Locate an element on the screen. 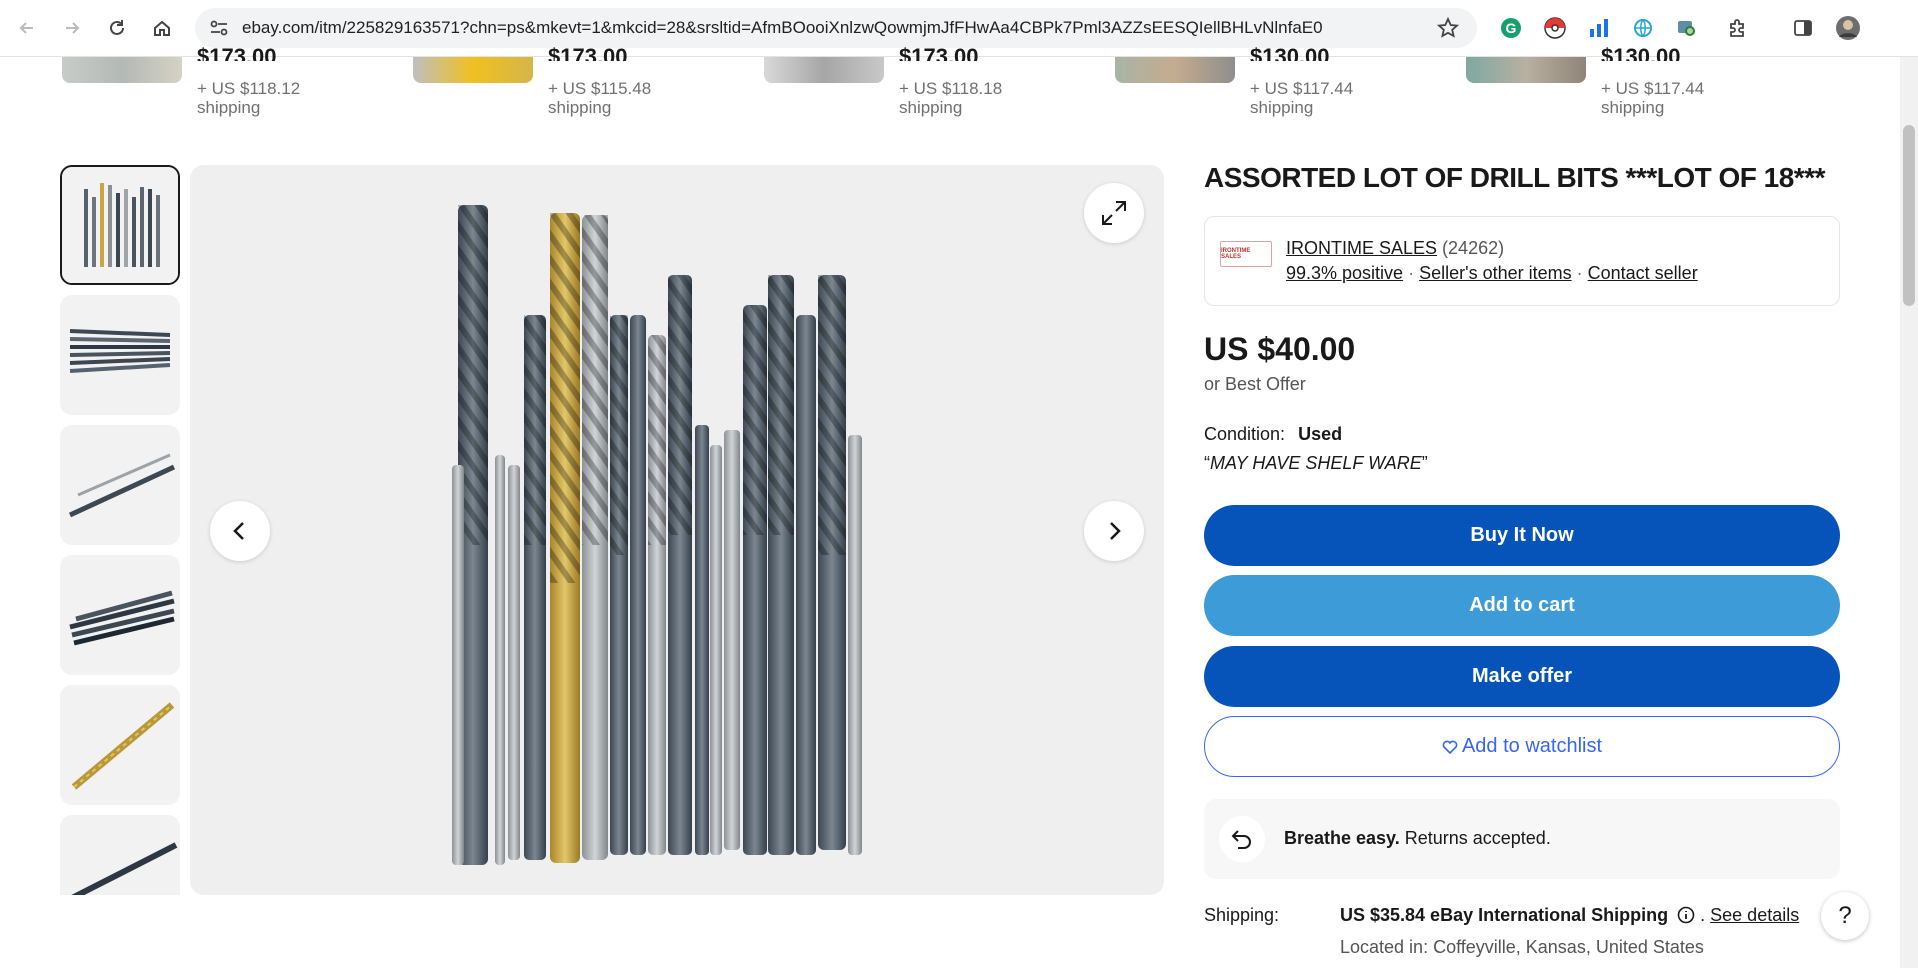 This screenshot has width=1918, height=968. page-scrollbar is located at coordinates (1909, 512).